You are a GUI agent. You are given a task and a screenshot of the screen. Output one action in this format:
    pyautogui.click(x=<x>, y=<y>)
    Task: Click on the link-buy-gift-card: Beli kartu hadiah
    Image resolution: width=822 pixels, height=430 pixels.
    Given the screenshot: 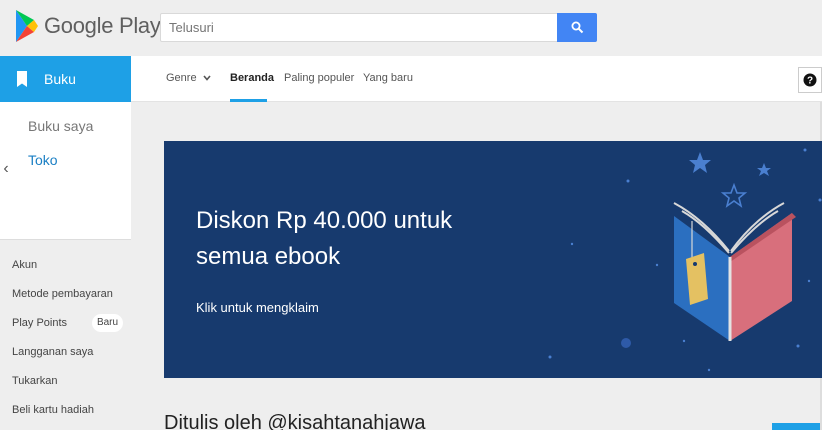 What is the action you would take?
    pyautogui.click(x=53, y=410)
    